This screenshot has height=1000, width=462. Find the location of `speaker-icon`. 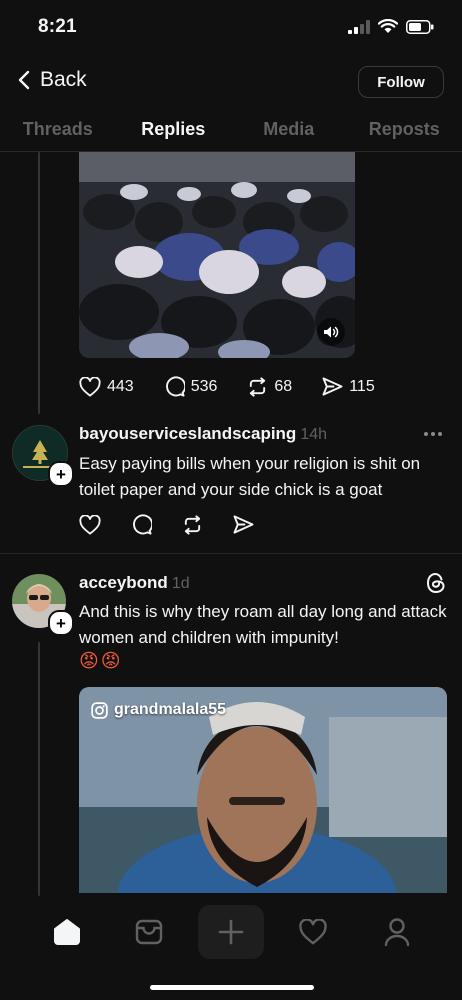

speaker-icon is located at coordinates (331, 332).